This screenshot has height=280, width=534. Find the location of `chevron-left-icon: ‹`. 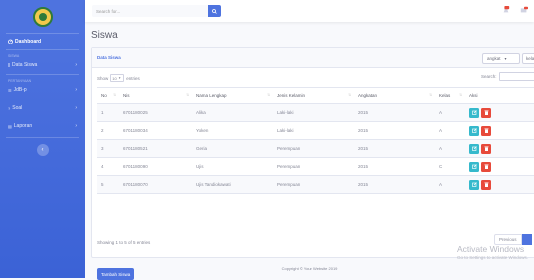

chevron-left-icon: ‹ is located at coordinates (42, 150).